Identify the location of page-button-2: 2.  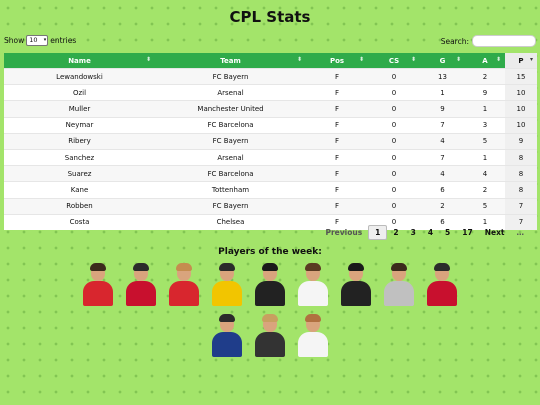
(395, 232).